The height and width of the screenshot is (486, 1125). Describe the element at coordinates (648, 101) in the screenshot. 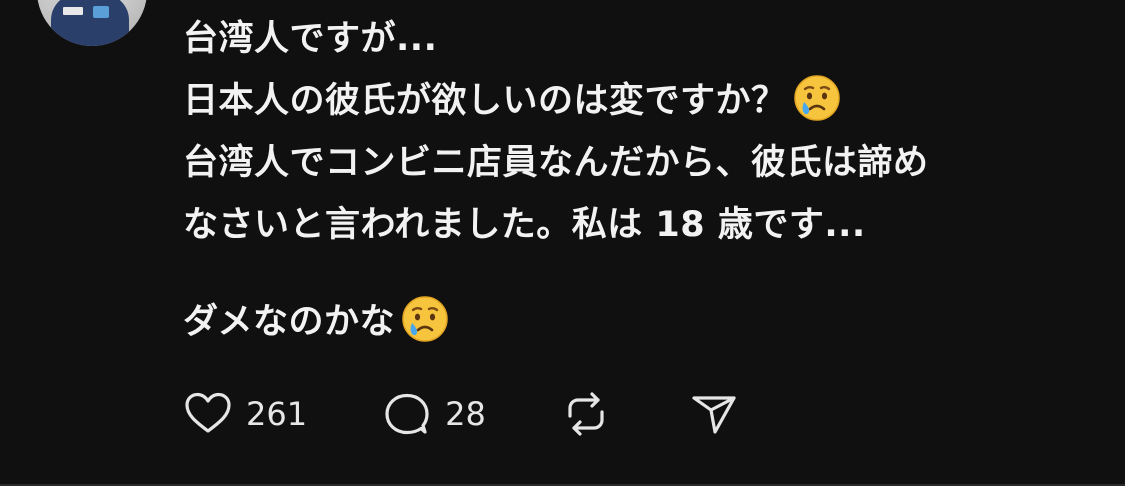

I see `post-line-2: 日本人の彼氏が欲しいのは変ですか？` at that location.